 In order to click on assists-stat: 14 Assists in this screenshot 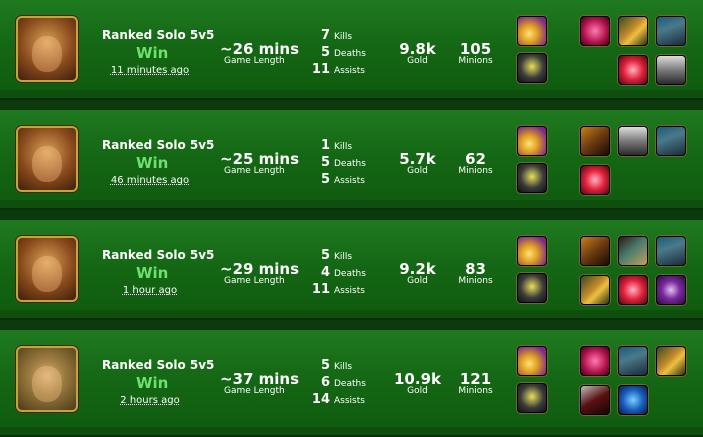, I will do `click(335, 399)`.